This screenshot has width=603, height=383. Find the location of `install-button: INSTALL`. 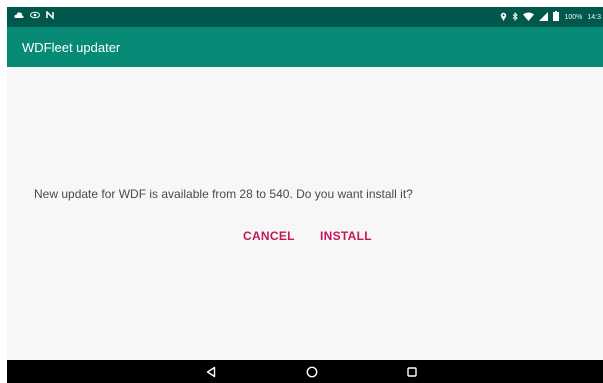

install-button: INSTALL is located at coordinates (346, 236).